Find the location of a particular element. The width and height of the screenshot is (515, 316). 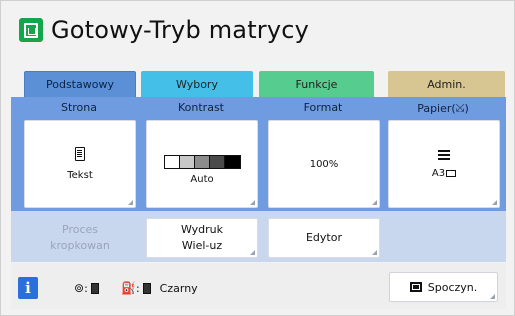

document-icon is located at coordinates (80, 154).